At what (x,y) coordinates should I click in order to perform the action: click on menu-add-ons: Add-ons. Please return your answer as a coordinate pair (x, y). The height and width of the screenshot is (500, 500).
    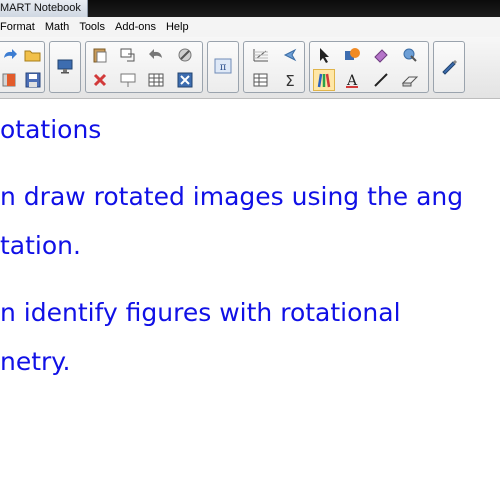
    Looking at the image, I should click on (135, 27).